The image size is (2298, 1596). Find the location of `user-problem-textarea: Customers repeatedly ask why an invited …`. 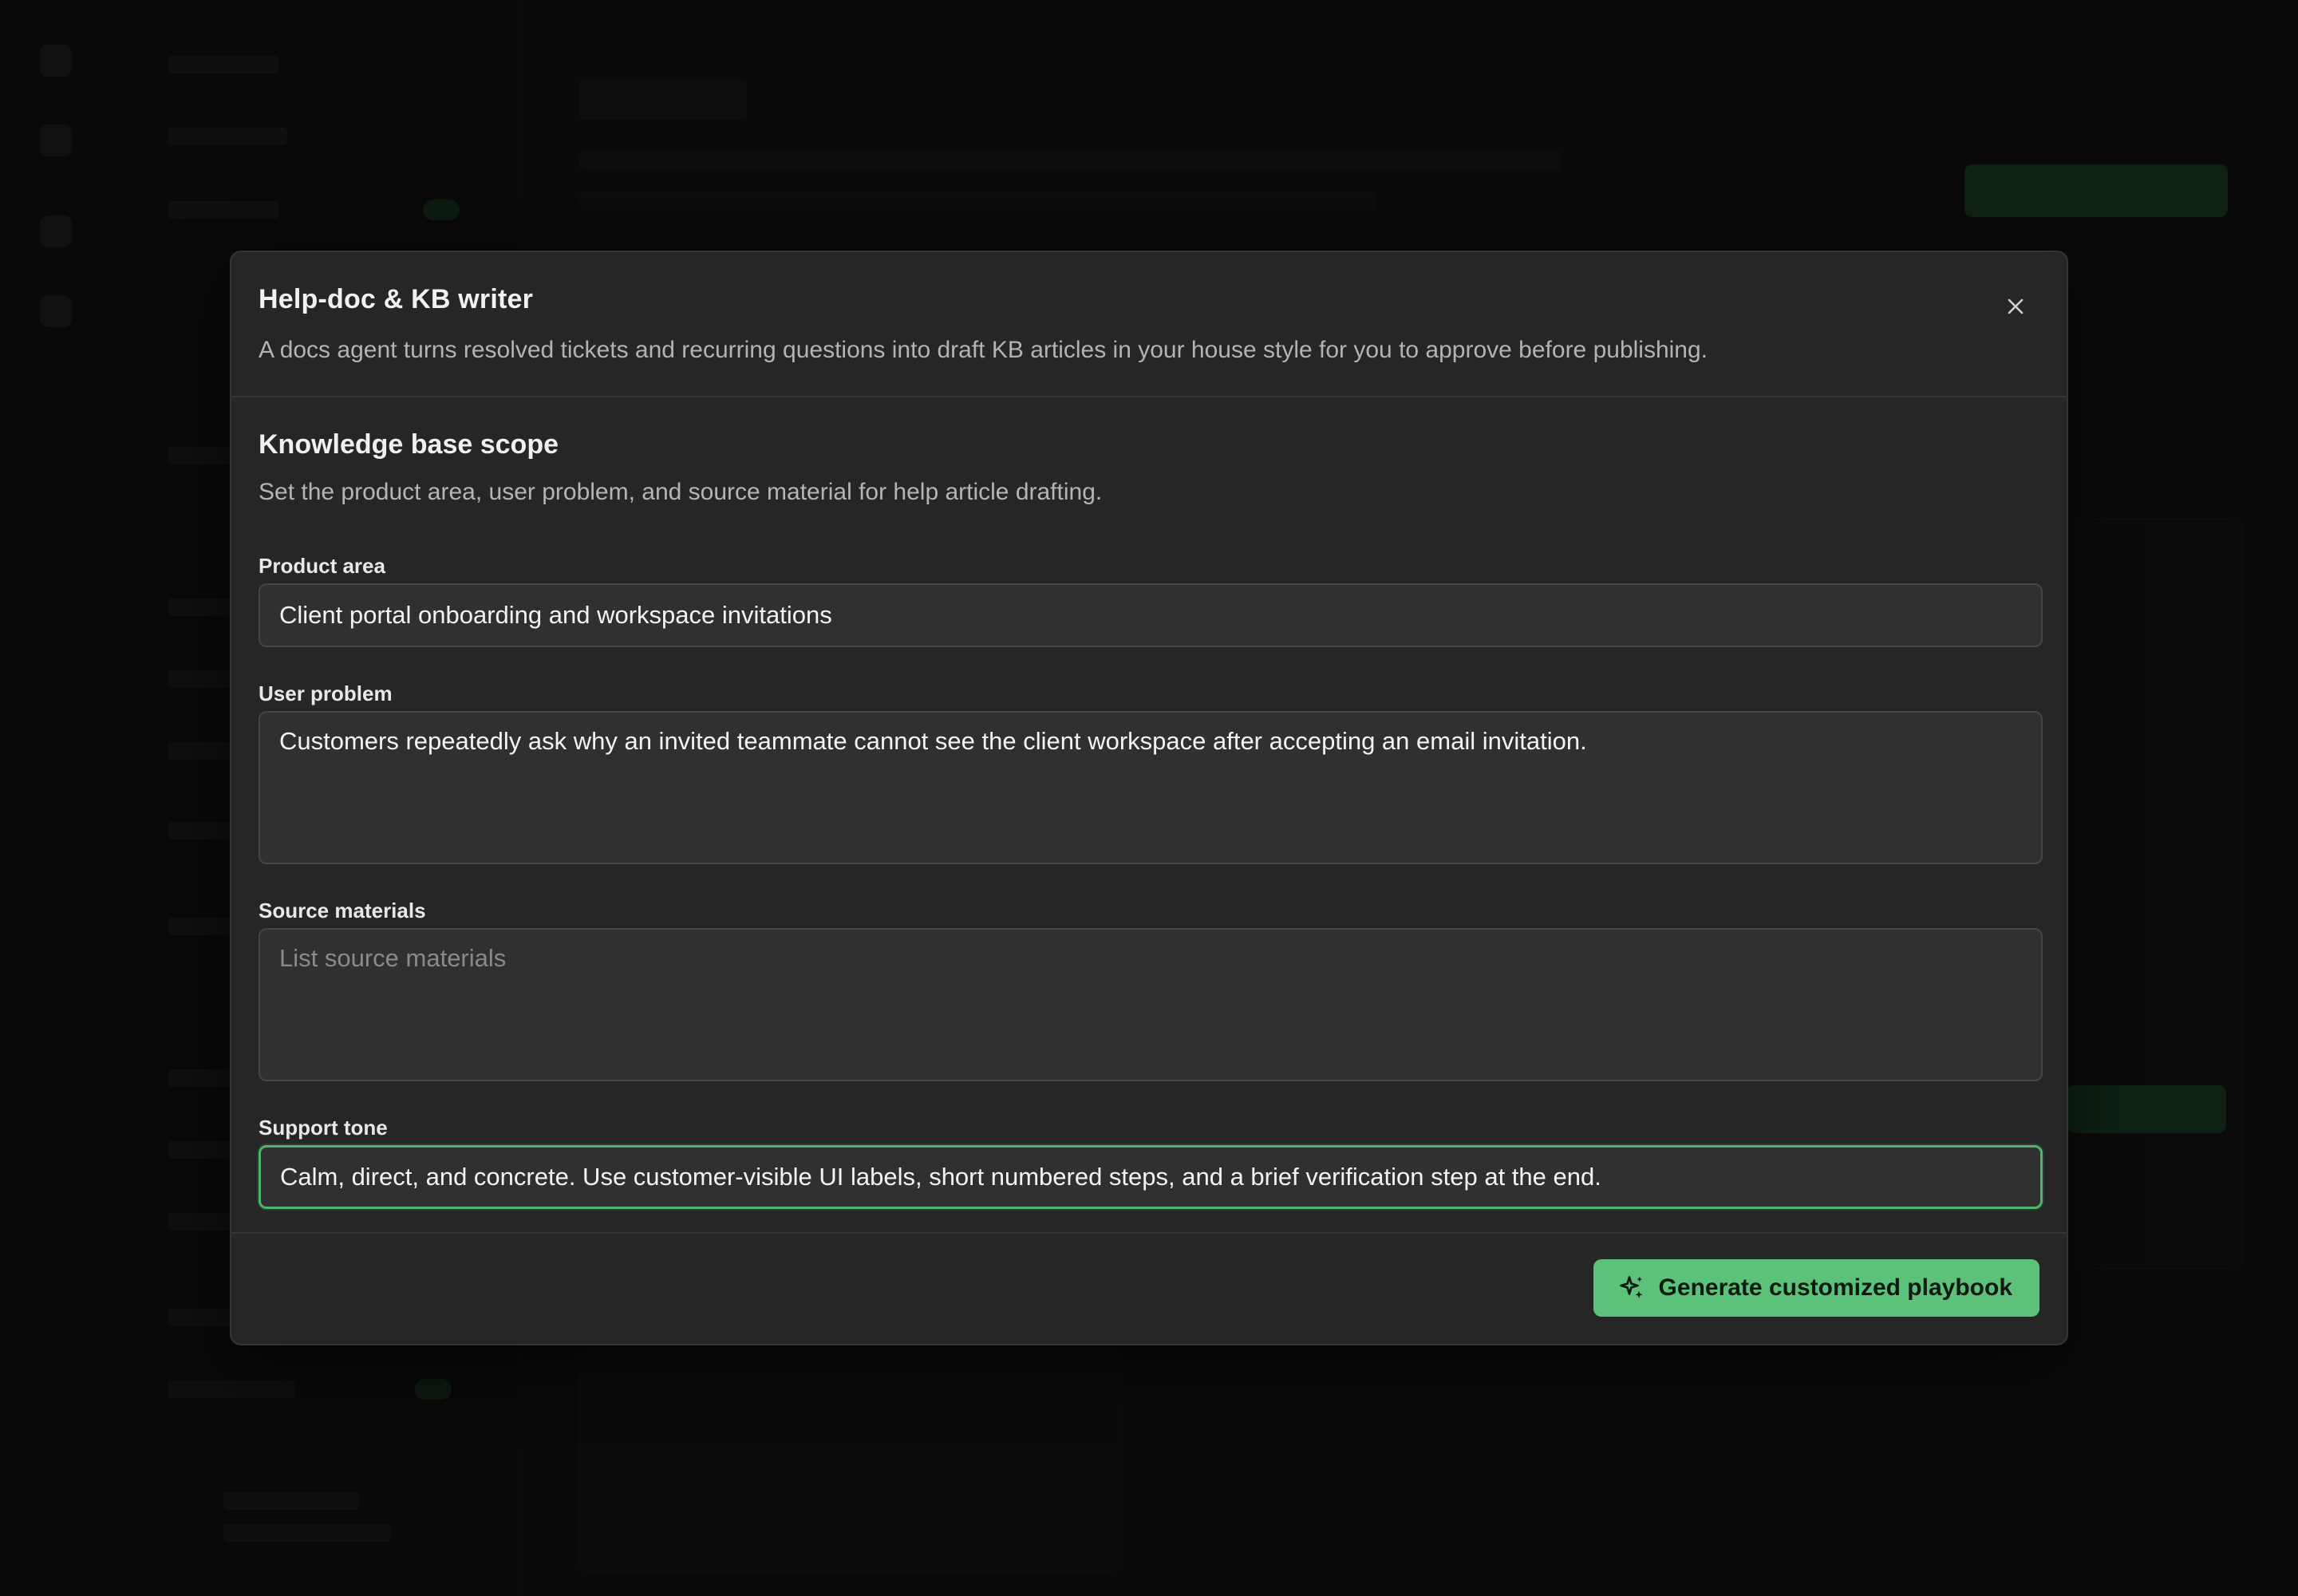

user-problem-textarea: Customers repeatedly ask why an invited … is located at coordinates (1151, 787).